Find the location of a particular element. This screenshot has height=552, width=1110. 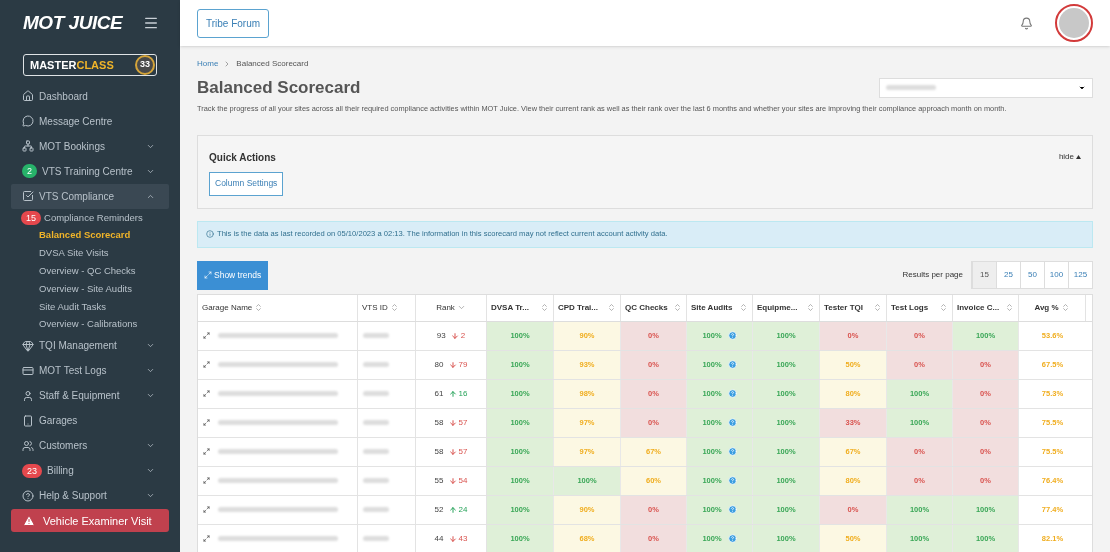

rank-change: 16 is located at coordinates (458, 393).